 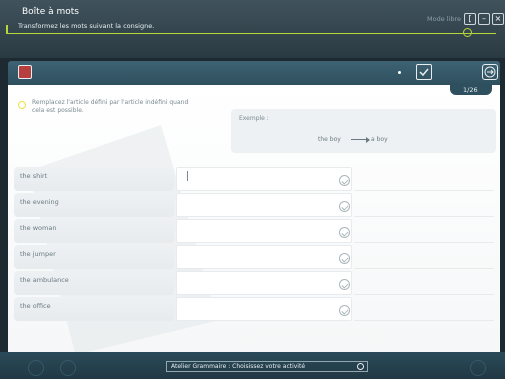 I want to click on row-label: the ambulance, so click(x=94, y=283).